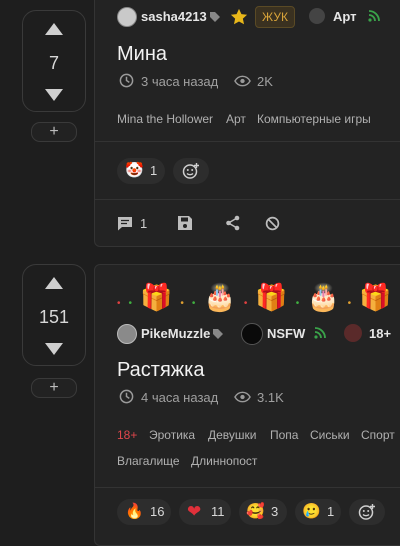 Image resolution: width=400 pixels, height=546 pixels. What do you see at coordinates (314, 119) in the screenshot?
I see `tag: Компьютерные игры` at bounding box center [314, 119].